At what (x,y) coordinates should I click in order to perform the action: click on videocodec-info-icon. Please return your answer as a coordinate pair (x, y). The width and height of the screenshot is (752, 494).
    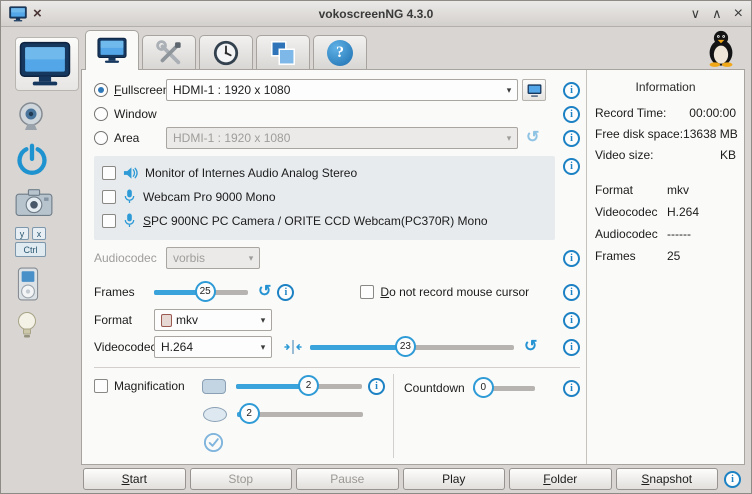
    Looking at the image, I should click on (571, 347).